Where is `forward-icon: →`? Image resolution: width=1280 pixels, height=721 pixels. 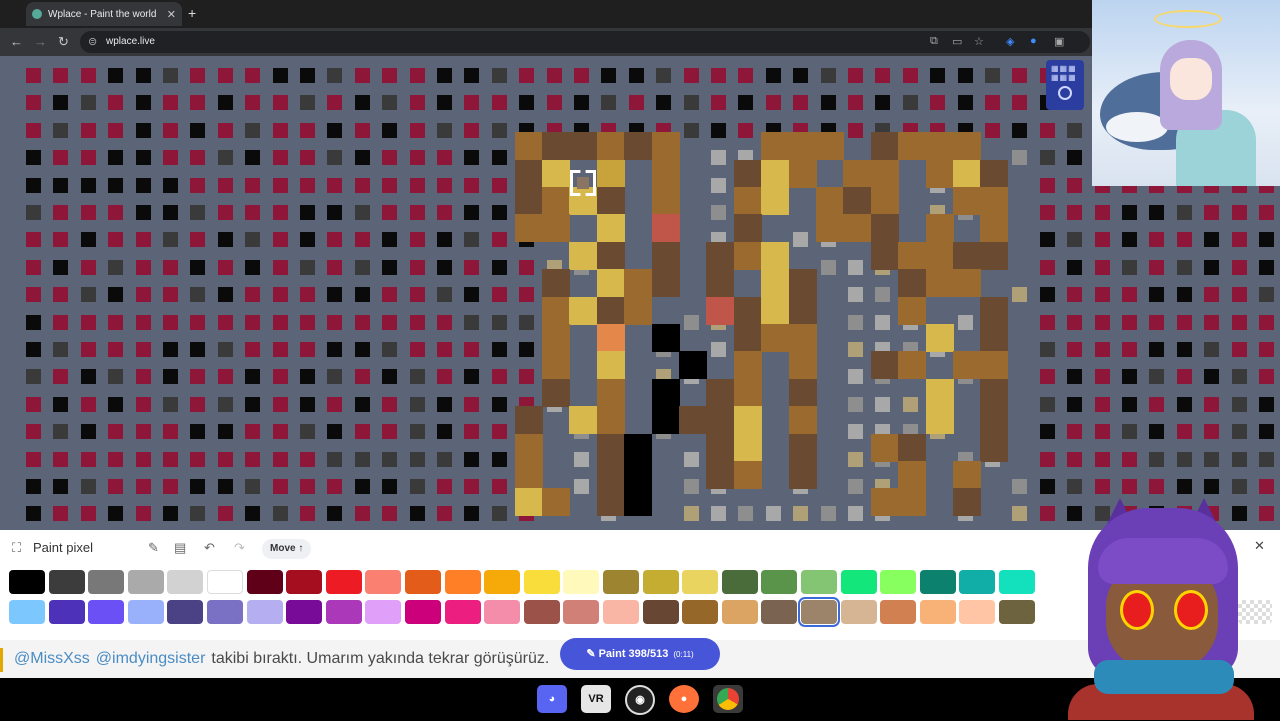
forward-icon: → is located at coordinates (40, 41).